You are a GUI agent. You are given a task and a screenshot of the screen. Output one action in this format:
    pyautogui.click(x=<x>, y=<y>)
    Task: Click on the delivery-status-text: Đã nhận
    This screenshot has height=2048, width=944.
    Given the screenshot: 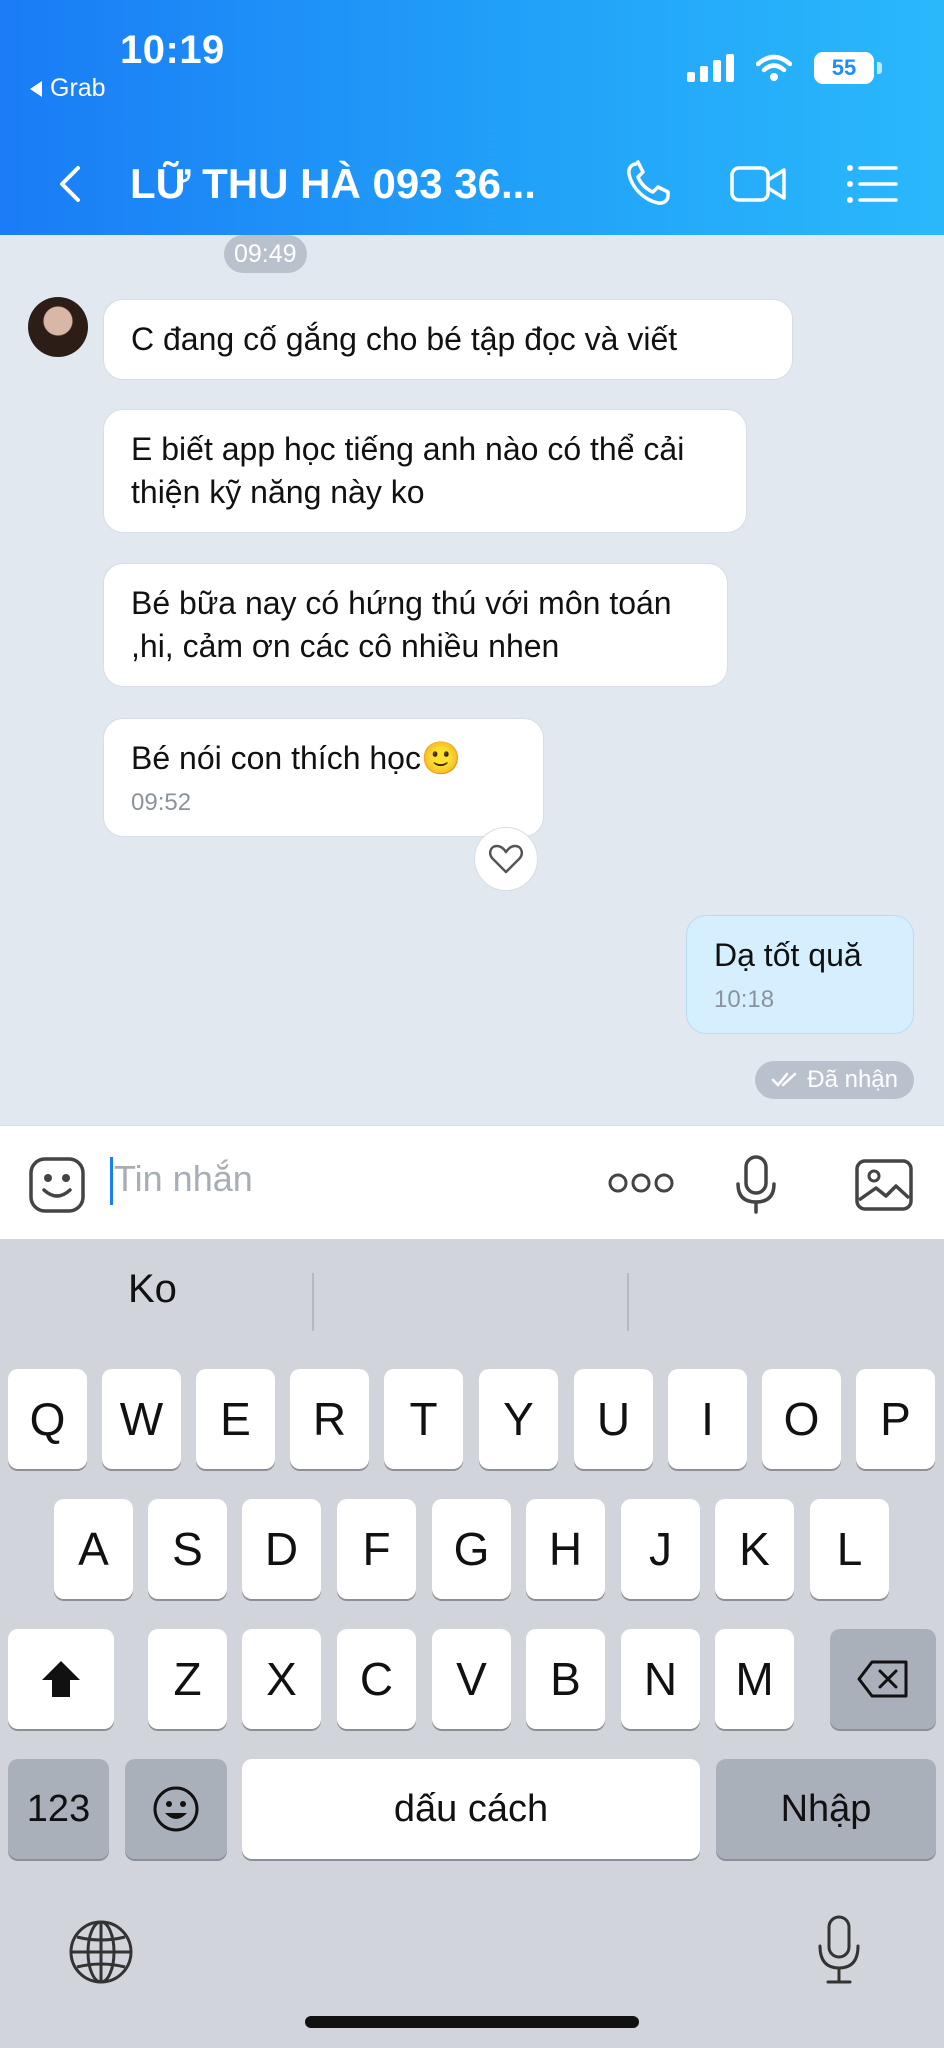 What is the action you would take?
    pyautogui.click(x=852, y=1079)
    